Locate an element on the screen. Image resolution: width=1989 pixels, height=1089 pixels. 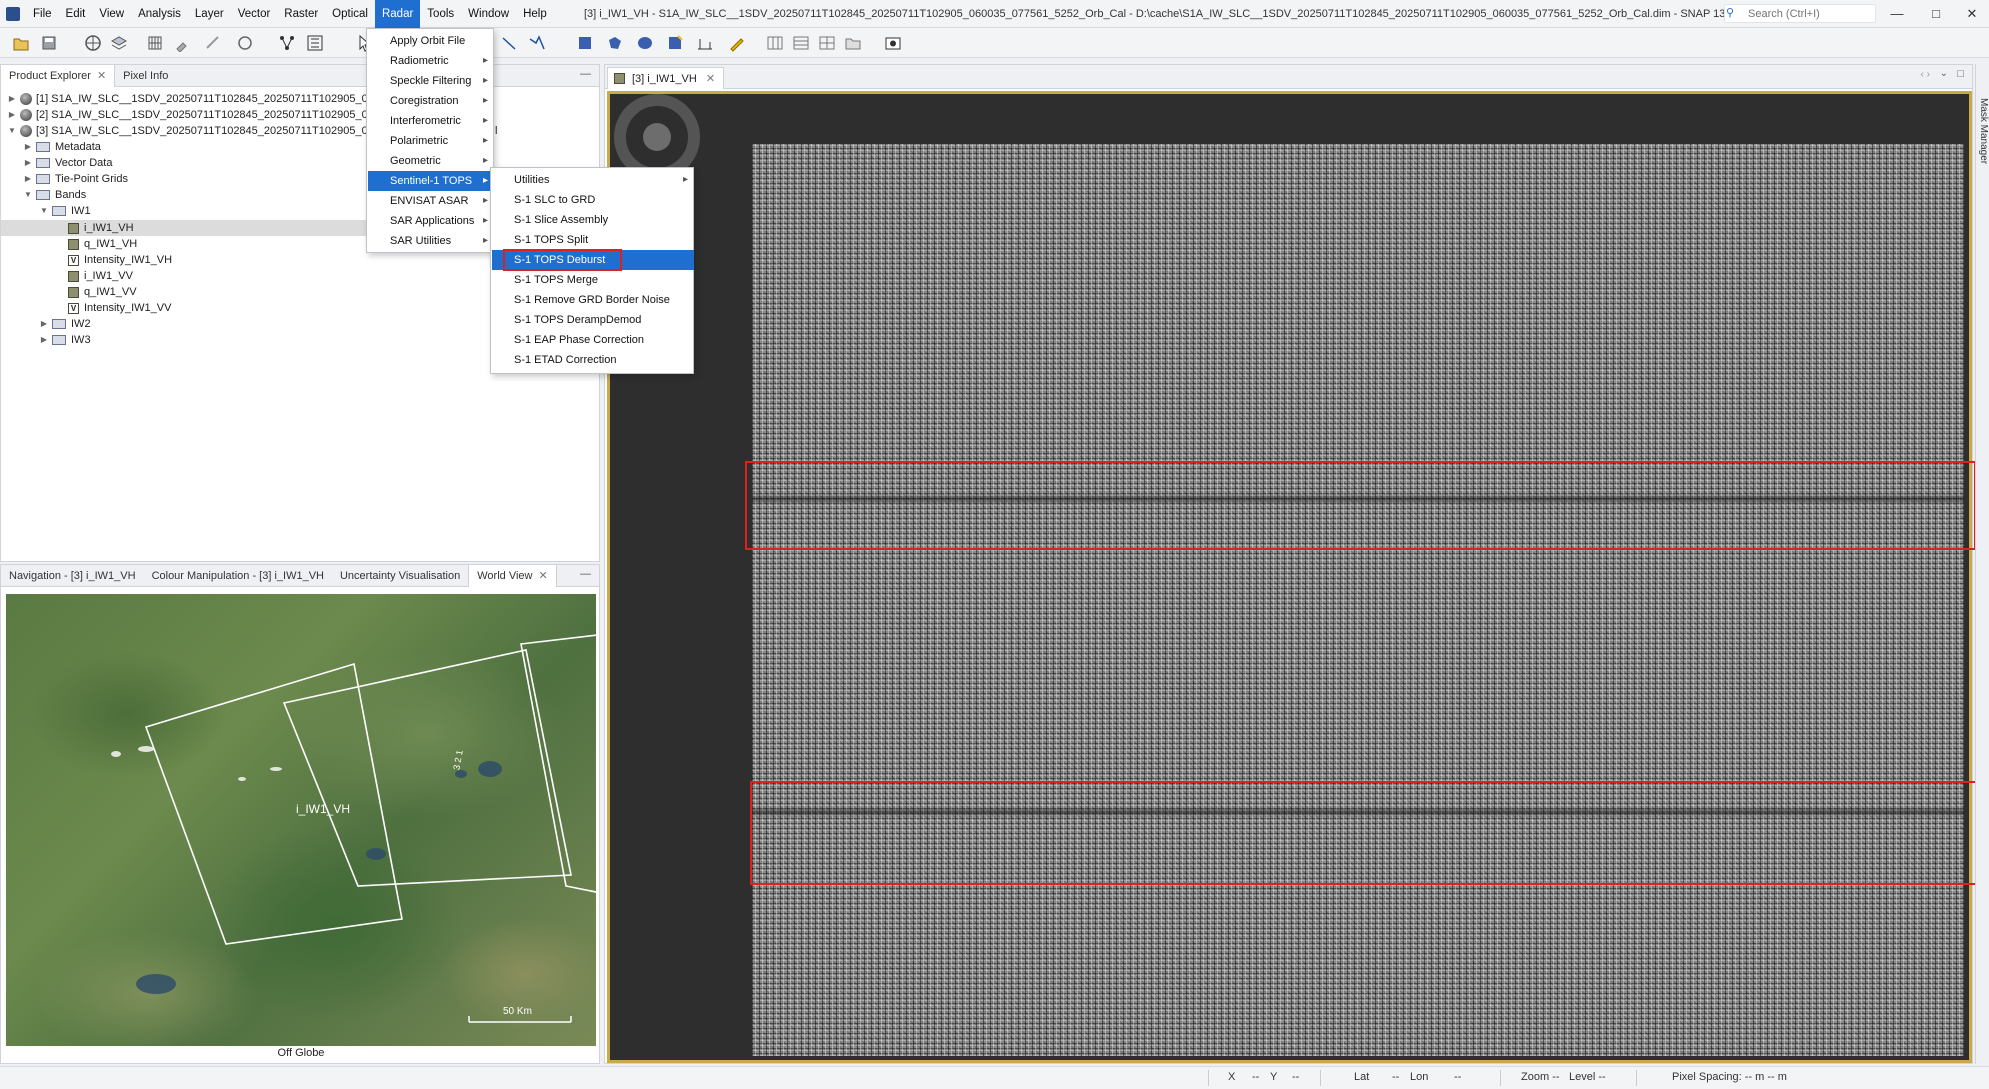
menu-item-envisat-asar: ENVISAT ASAR ▸ is located at coordinates (431, 201).